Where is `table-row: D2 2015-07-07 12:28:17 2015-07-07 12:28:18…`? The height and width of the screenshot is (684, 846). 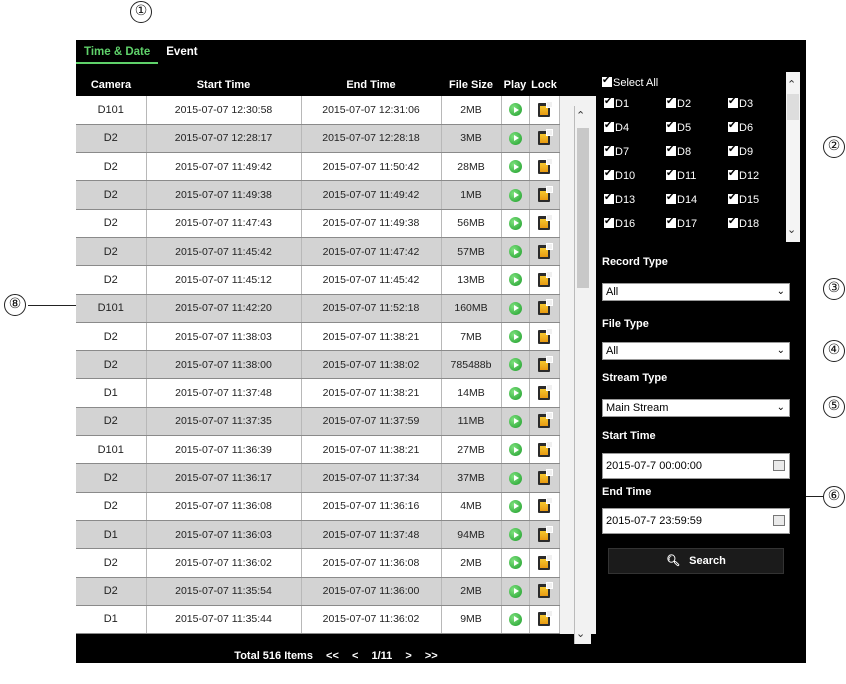 table-row: D2 2015-07-07 12:28:17 2015-07-07 12:28:18… is located at coordinates (336, 139).